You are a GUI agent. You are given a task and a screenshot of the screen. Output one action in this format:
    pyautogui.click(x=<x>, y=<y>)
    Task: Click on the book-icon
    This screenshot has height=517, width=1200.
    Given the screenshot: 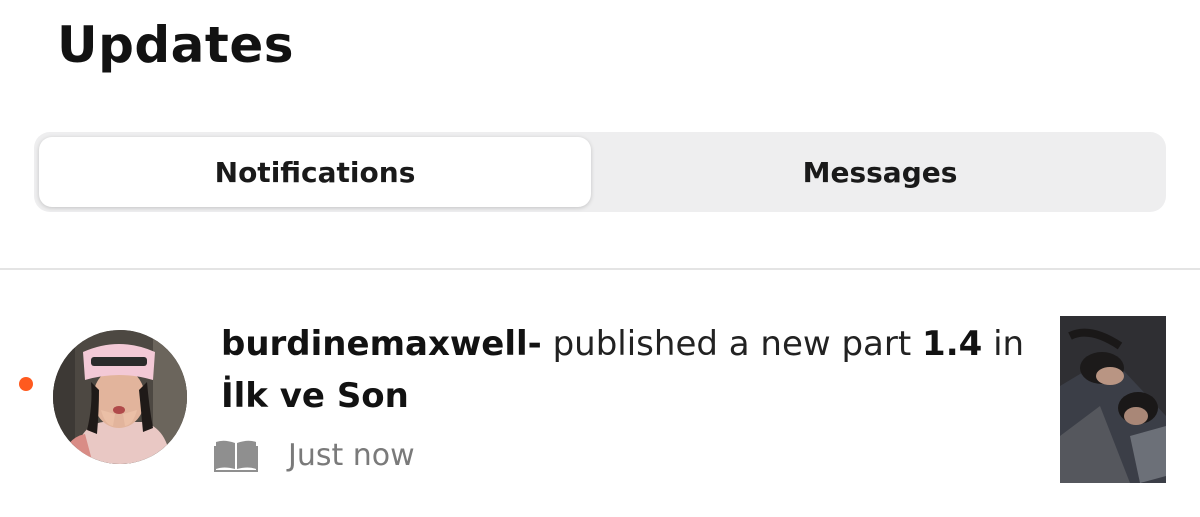 What is the action you would take?
    pyautogui.click(x=236, y=456)
    